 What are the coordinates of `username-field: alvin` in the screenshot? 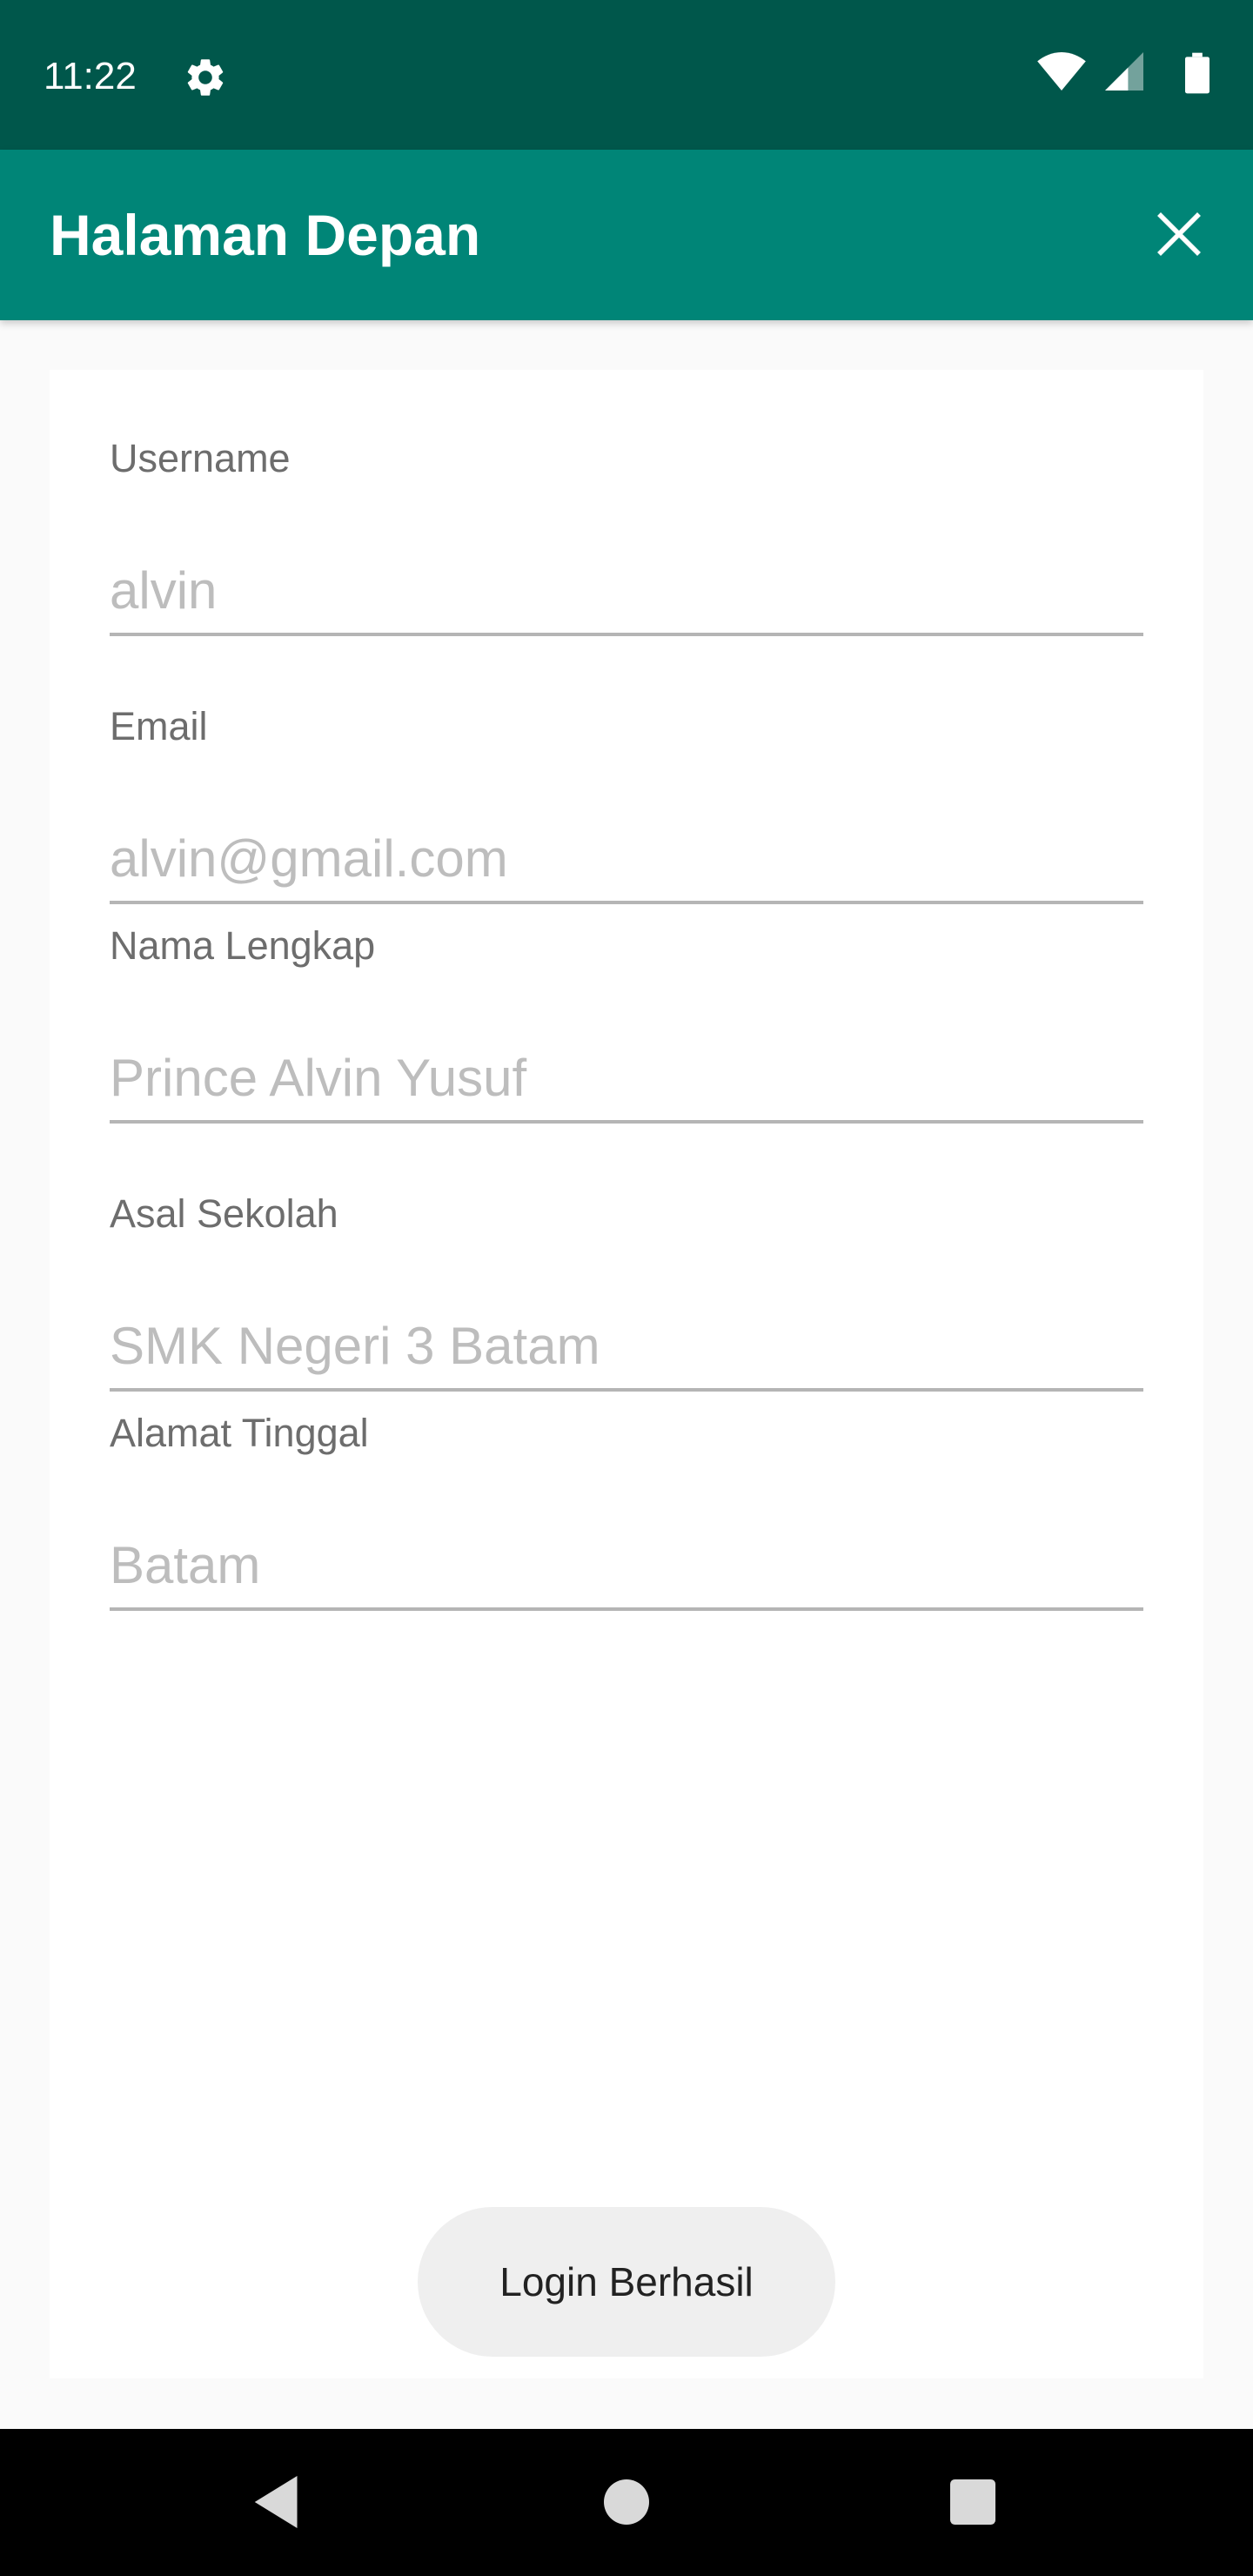 It's located at (626, 582).